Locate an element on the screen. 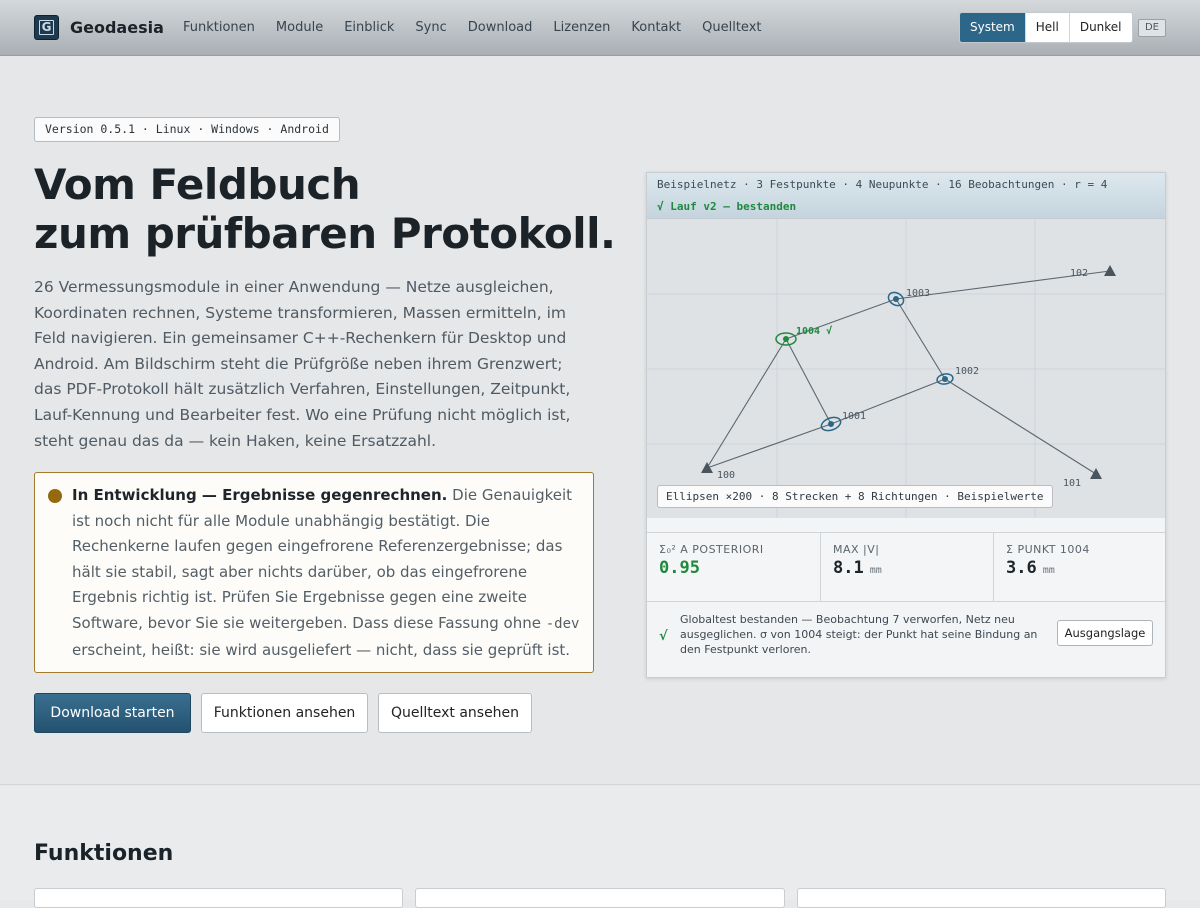 This screenshot has height=908, width=1200. nav-link-sync: Sync is located at coordinates (430, 27).